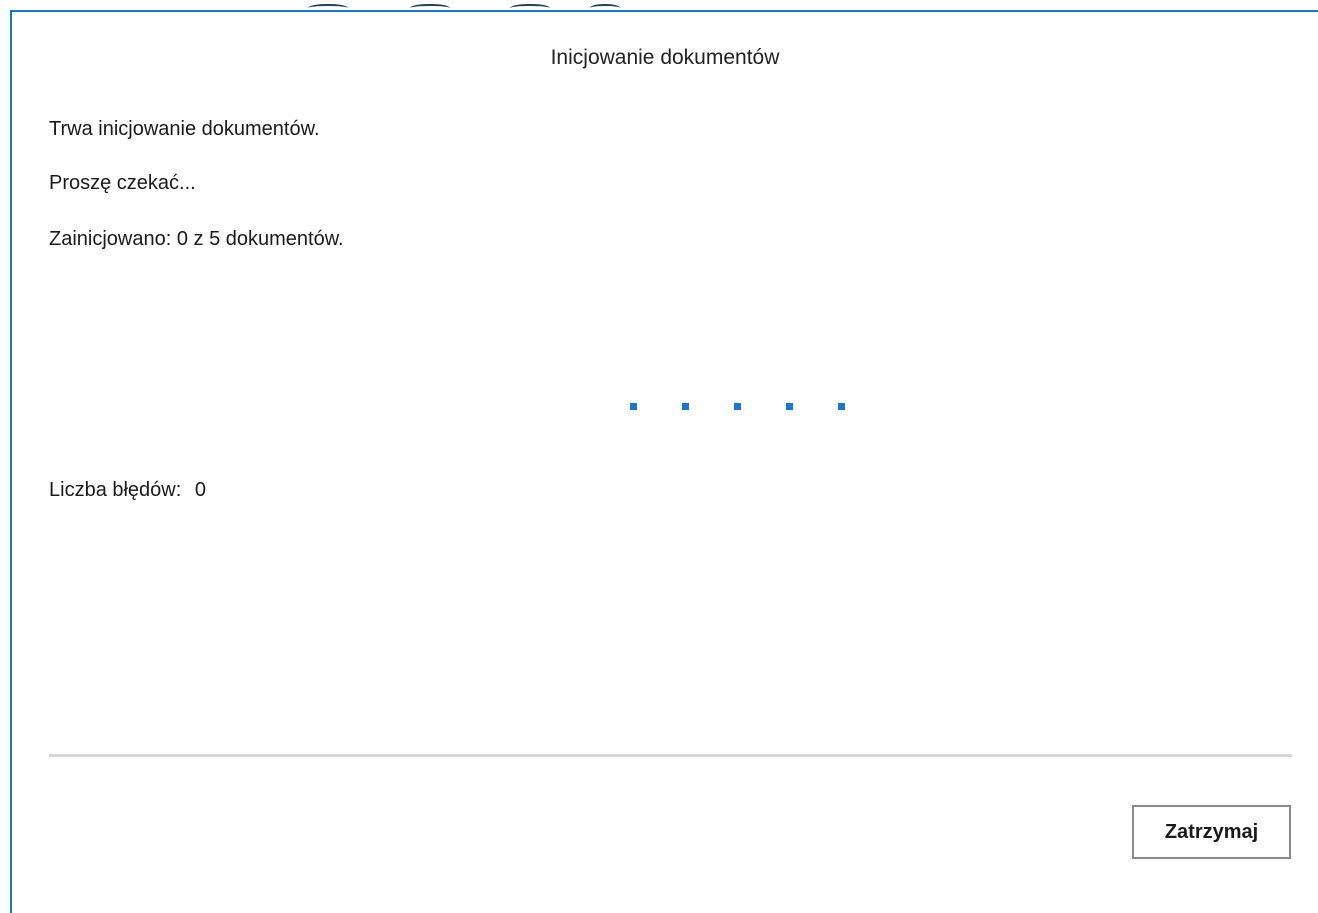  Describe the element at coordinates (665, 57) in the screenshot. I see `dialog-title: Inicjowanie dokumentów` at that location.